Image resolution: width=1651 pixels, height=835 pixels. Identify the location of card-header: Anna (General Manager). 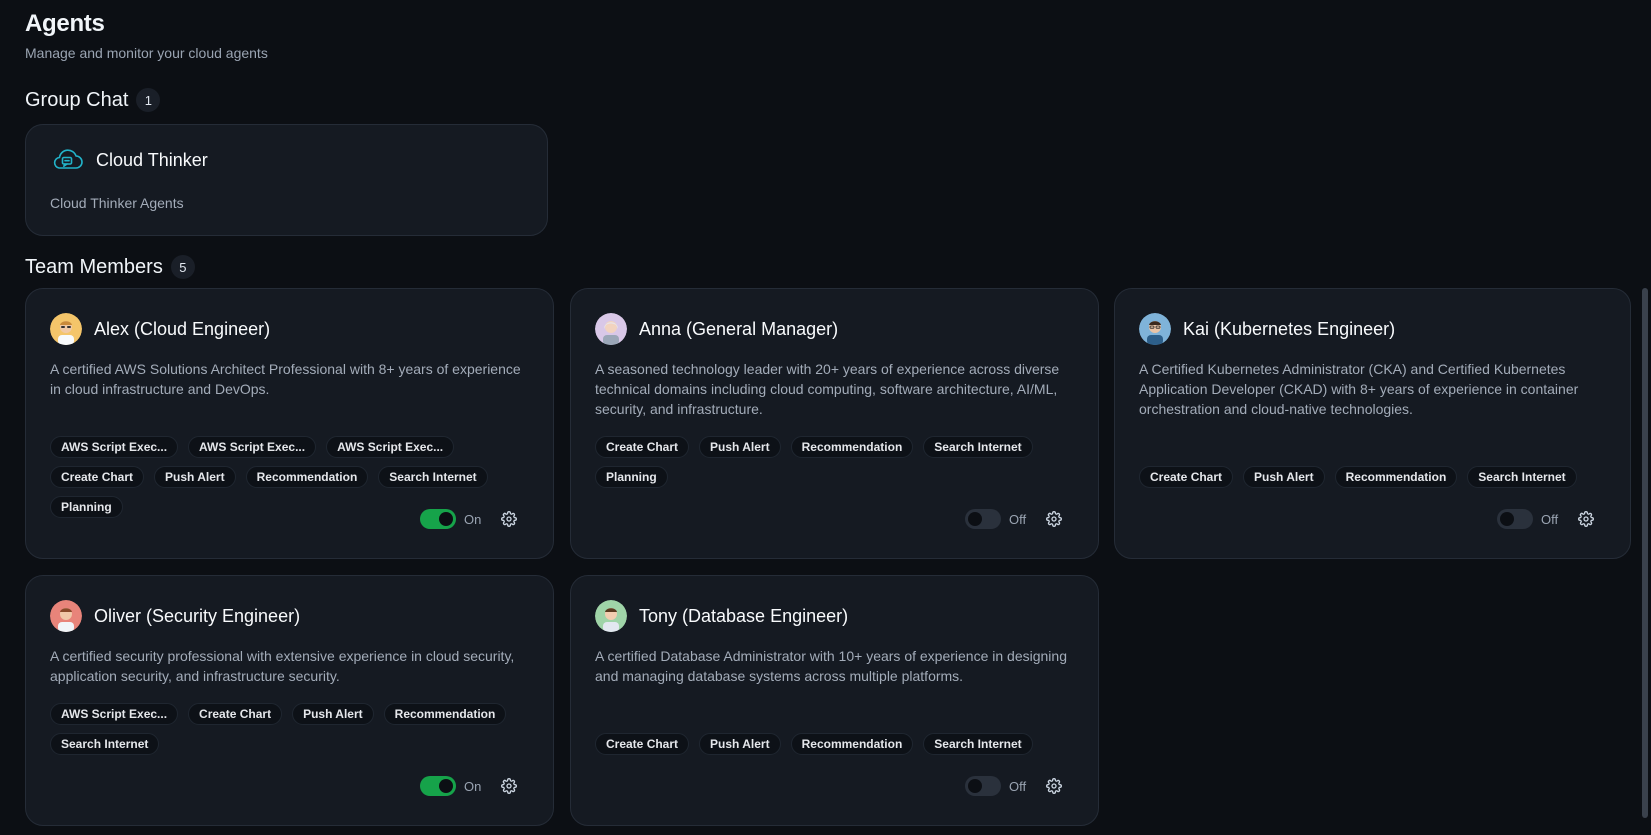
(716, 329).